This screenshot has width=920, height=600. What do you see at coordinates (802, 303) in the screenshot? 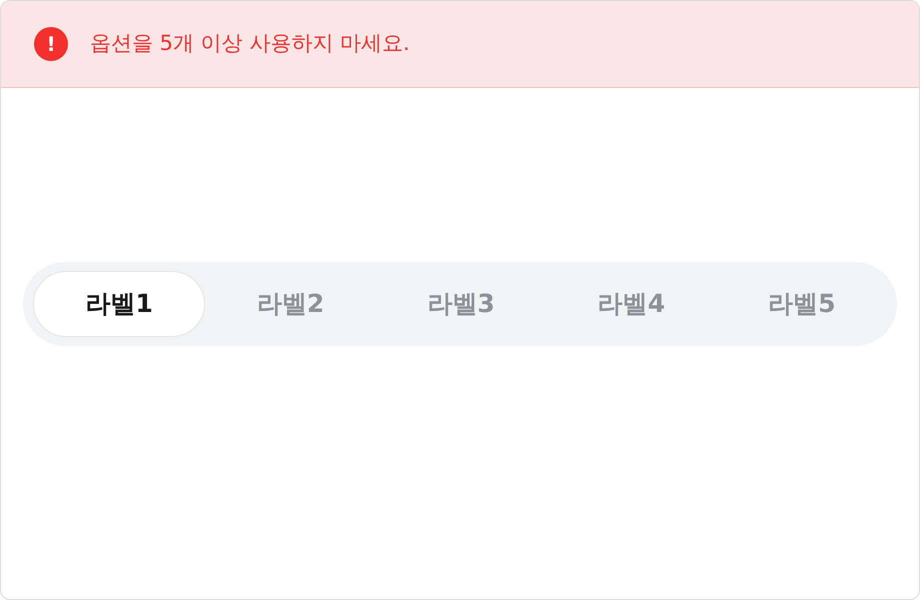
I see `segment-tab: 라벨5` at bounding box center [802, 303].